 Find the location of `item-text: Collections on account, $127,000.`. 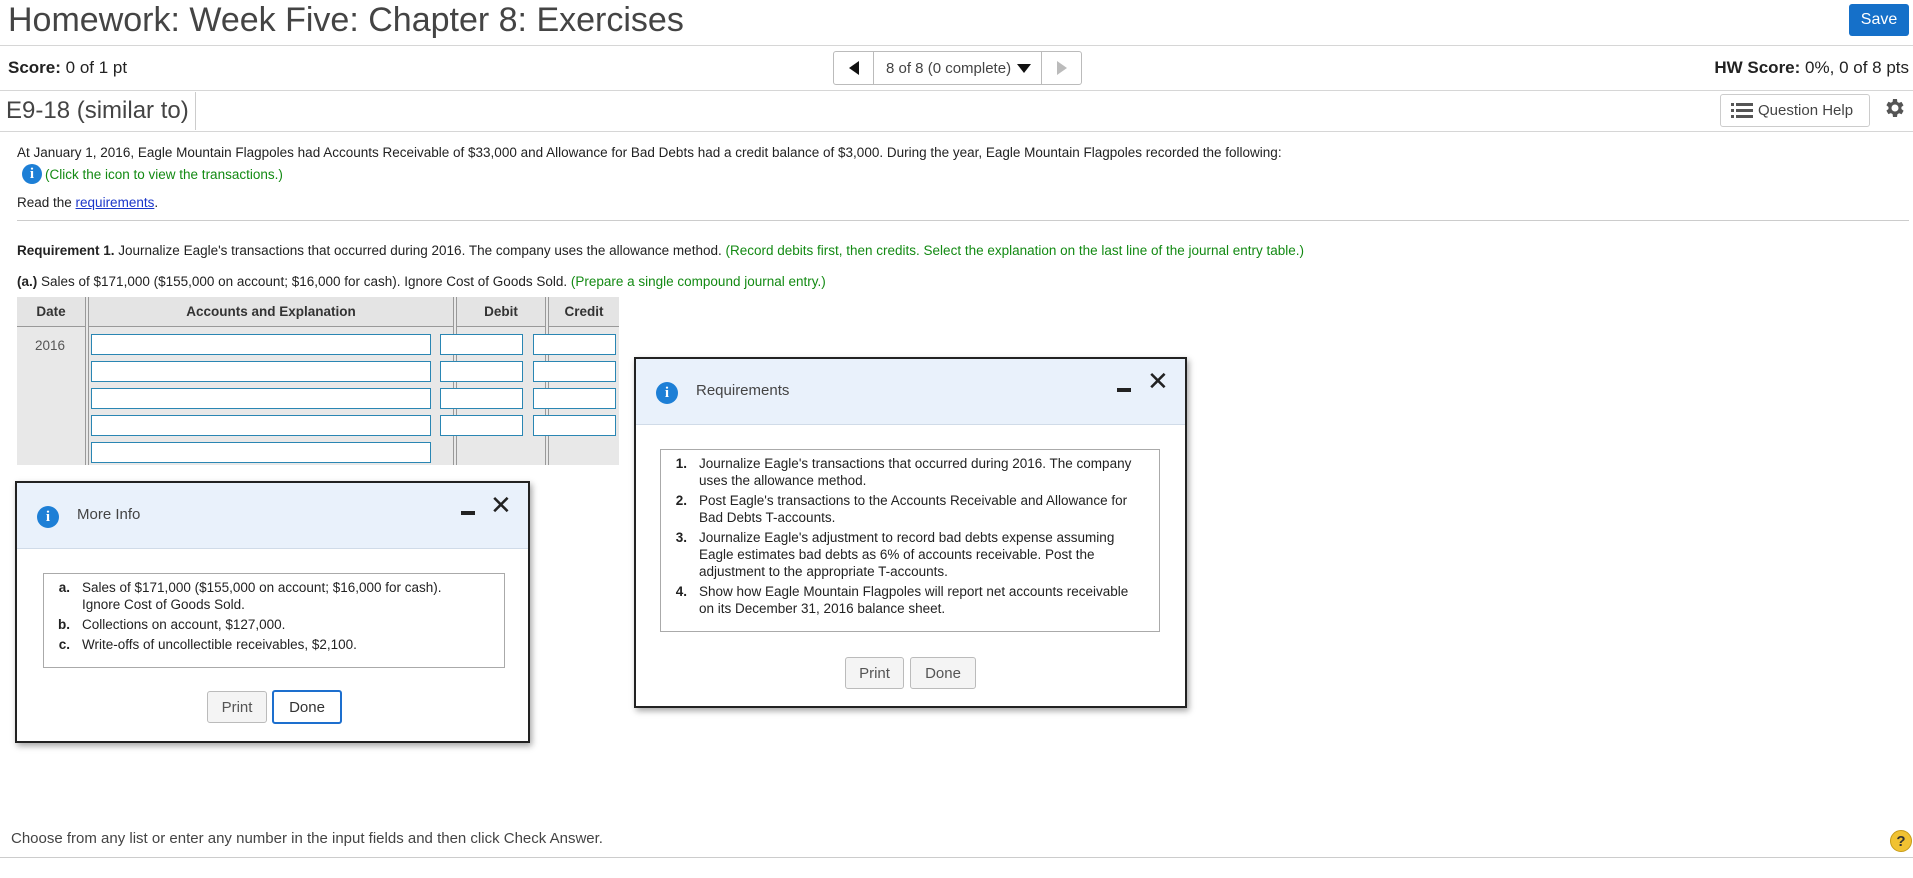

item-text: Collections on account, $127,000. is located at coordinates (184, 624).